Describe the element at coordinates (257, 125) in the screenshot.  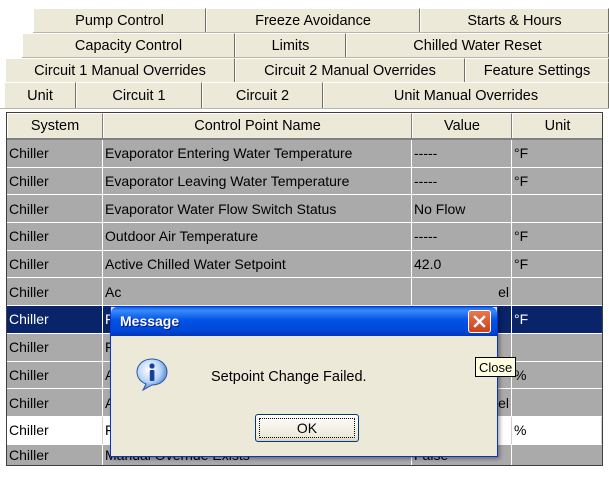
I see `column-header-control-point-name: Control Point Name` at that location.